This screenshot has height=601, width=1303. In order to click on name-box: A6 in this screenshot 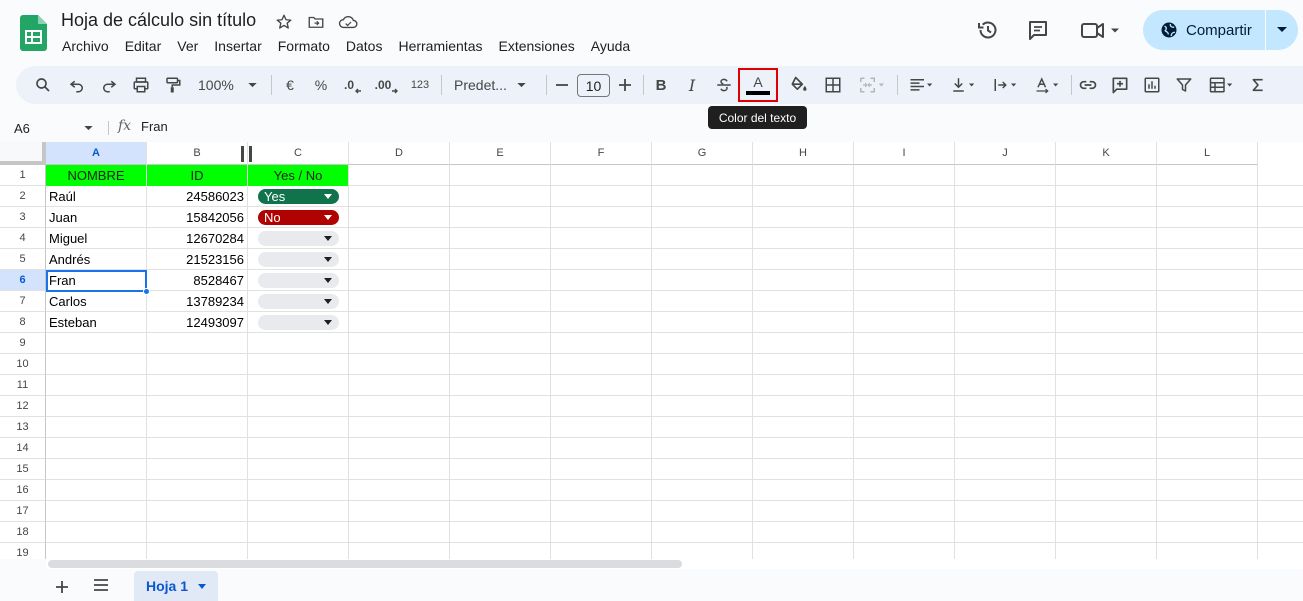, I will do `click(56, 128)`.